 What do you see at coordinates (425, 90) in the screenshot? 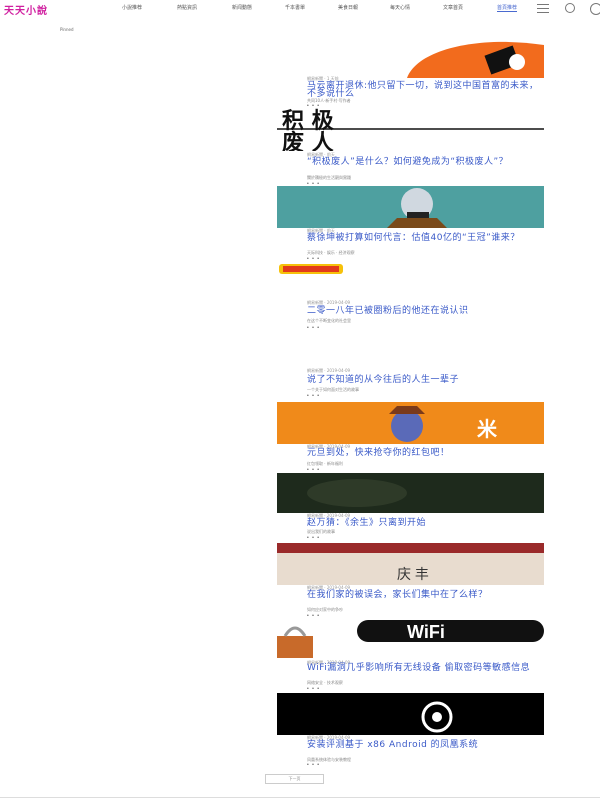
I see `article-title: 马云离开退休:他只留下一切，说到这中国首富的未来，不多说什么` at bounding box center [425, 90].